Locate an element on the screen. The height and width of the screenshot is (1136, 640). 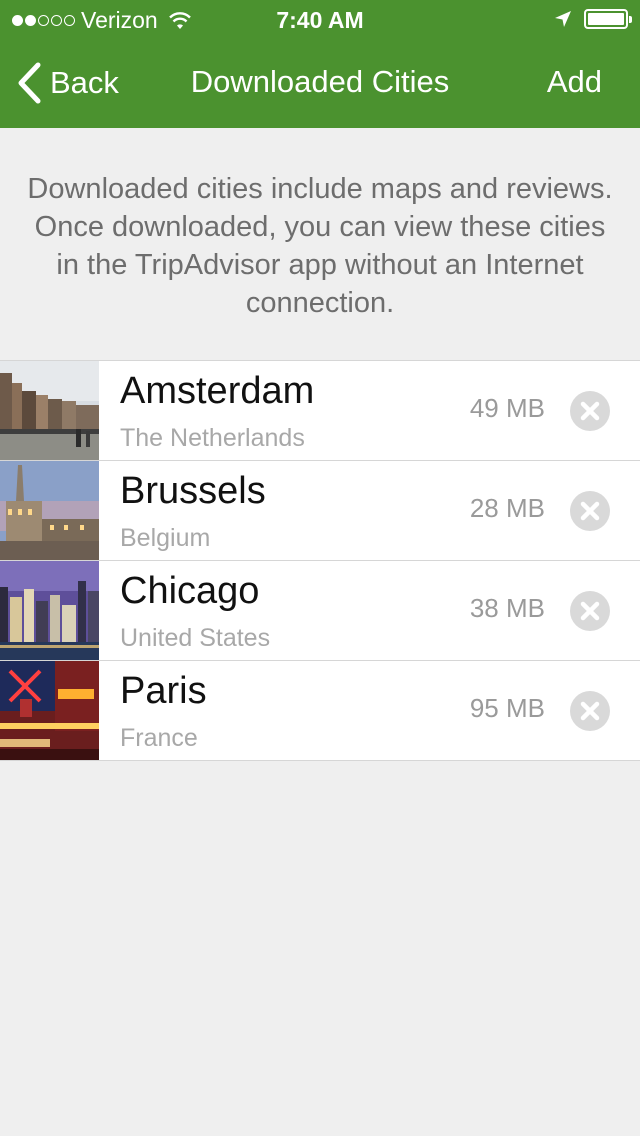
city-text: Paris France is located at coordinates (163, 711).